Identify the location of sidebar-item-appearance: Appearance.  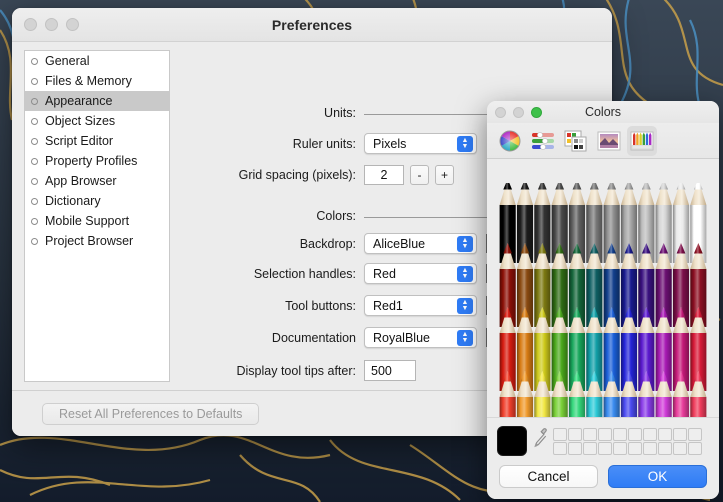
(97, 101).